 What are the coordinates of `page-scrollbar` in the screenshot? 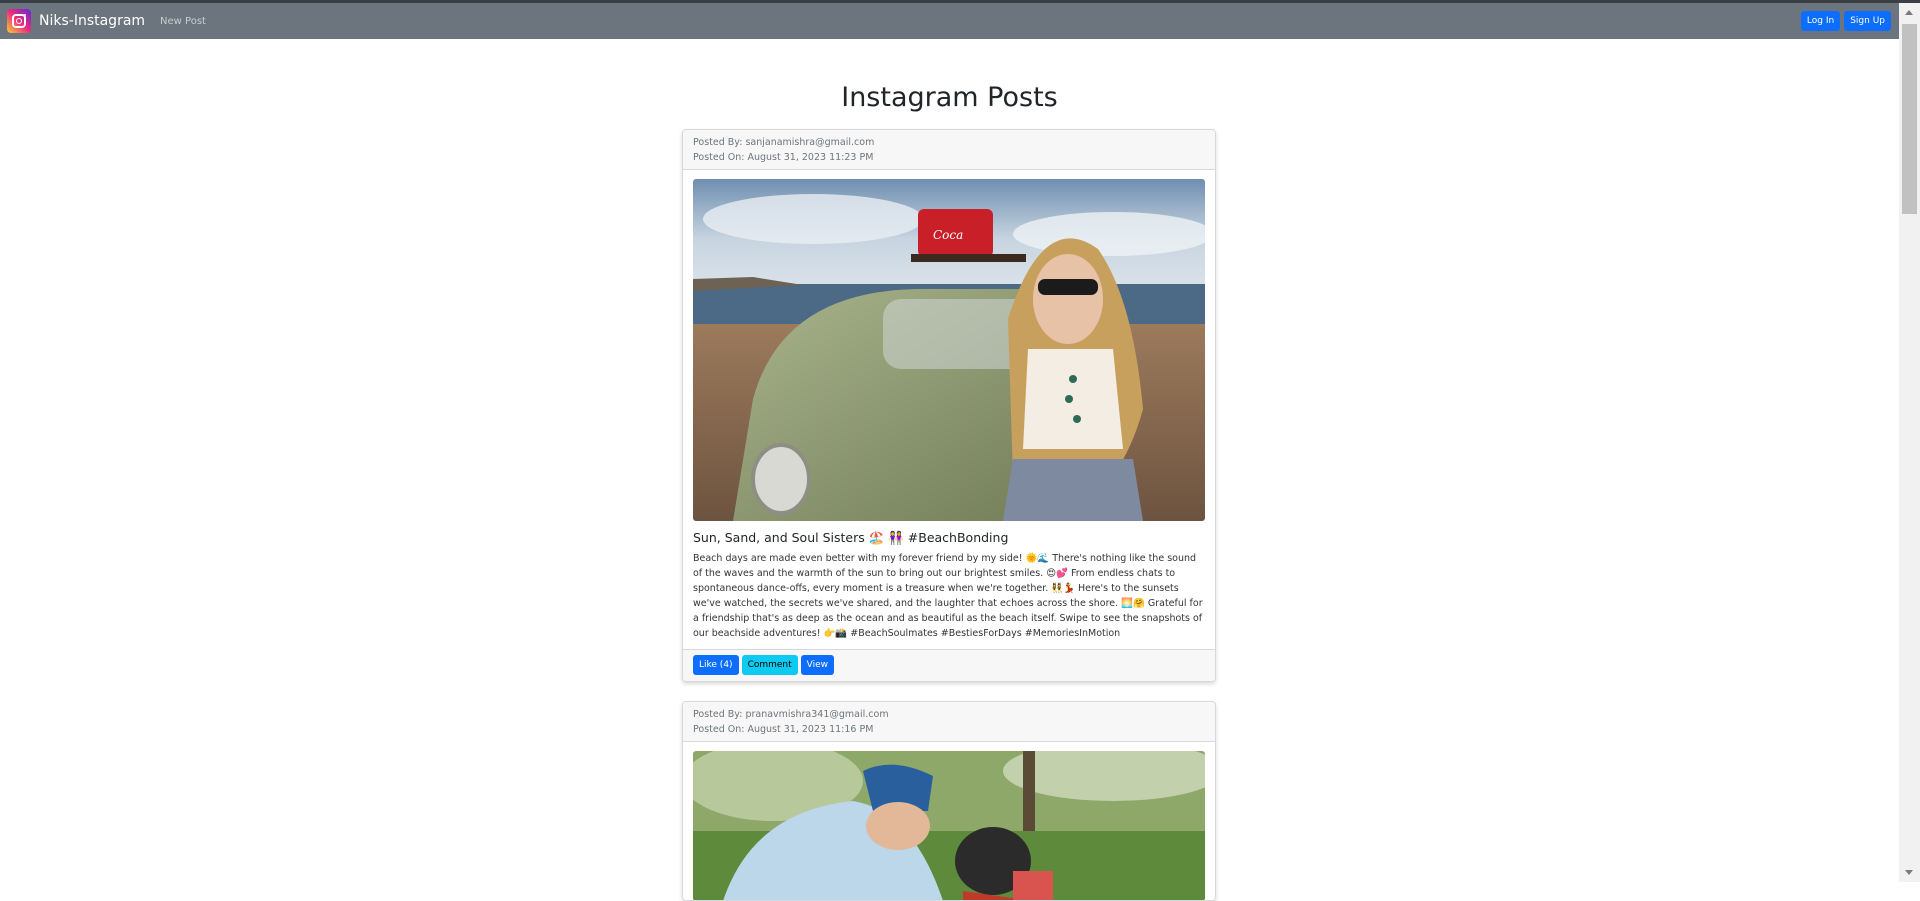 It's located at (1909, 442).